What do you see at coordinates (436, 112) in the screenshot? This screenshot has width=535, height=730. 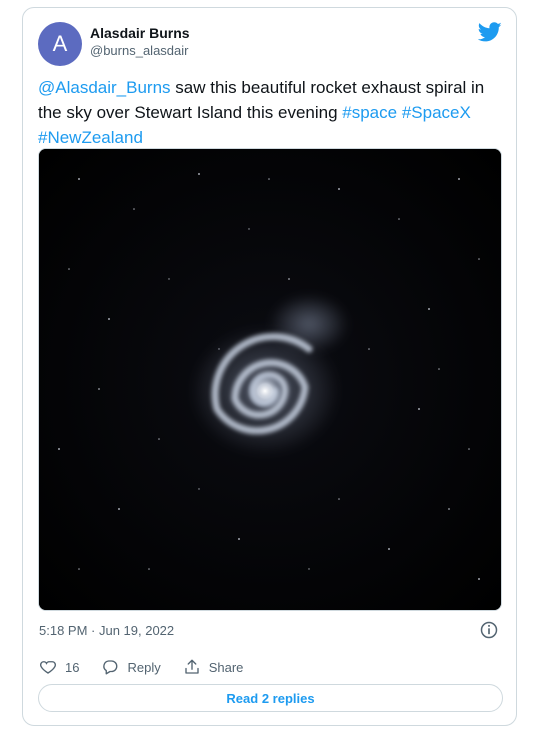 I see `hashtag-spacex: #SpaceX` at bounding box center [436, 112].